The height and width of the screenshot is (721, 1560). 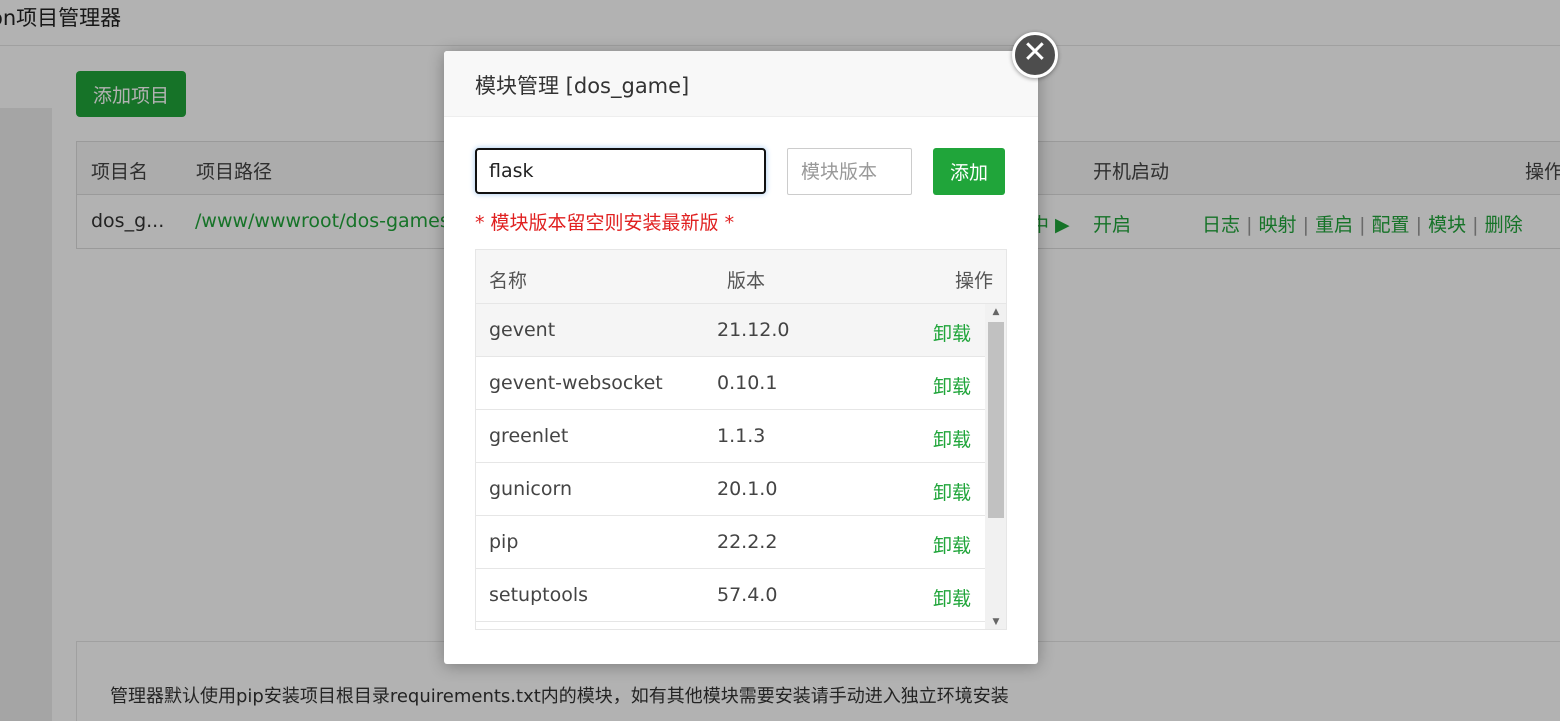 What do you see at coordinates (531, 489) in the screenshot?
I see `module-name: gunicorn` at bounding box center [531, 489].